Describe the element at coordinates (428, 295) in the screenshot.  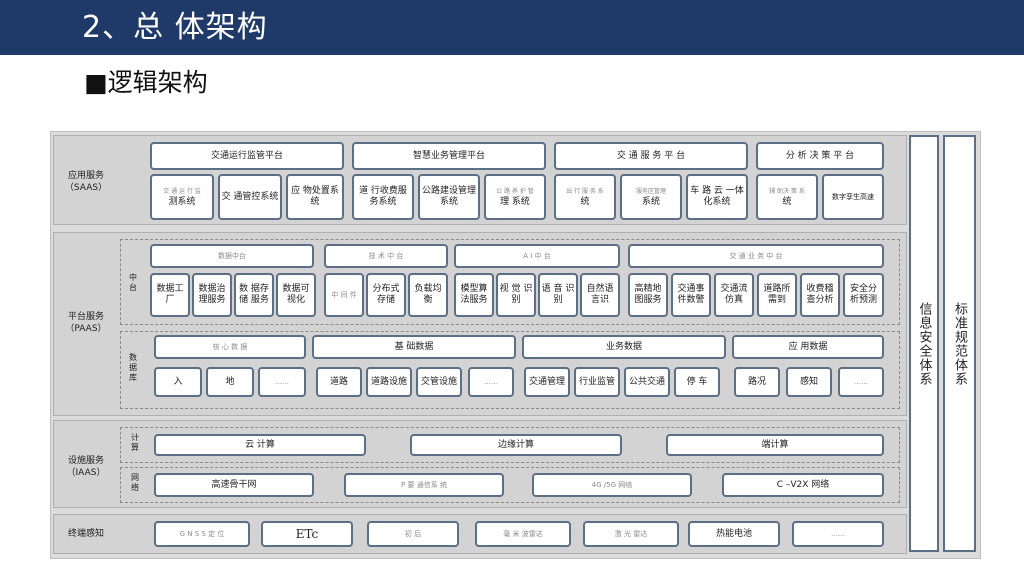
I see `tech-mid-item: 负载均衡` at that location.